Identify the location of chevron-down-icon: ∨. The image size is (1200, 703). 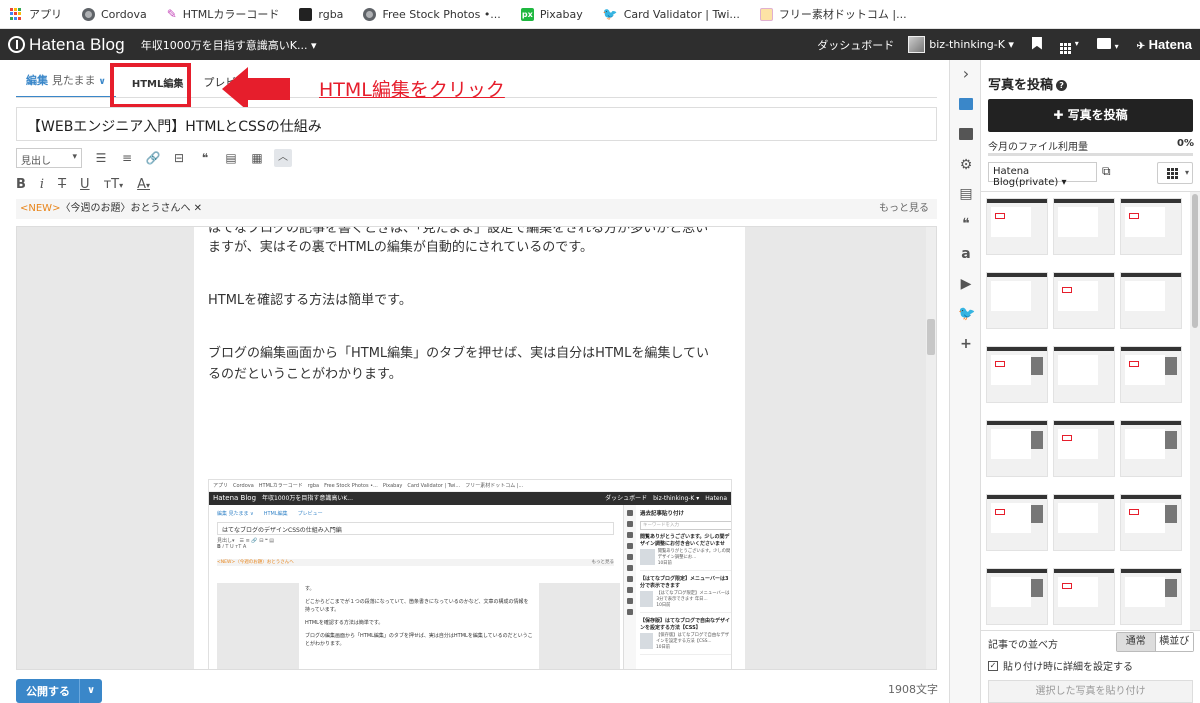
(102, 82).